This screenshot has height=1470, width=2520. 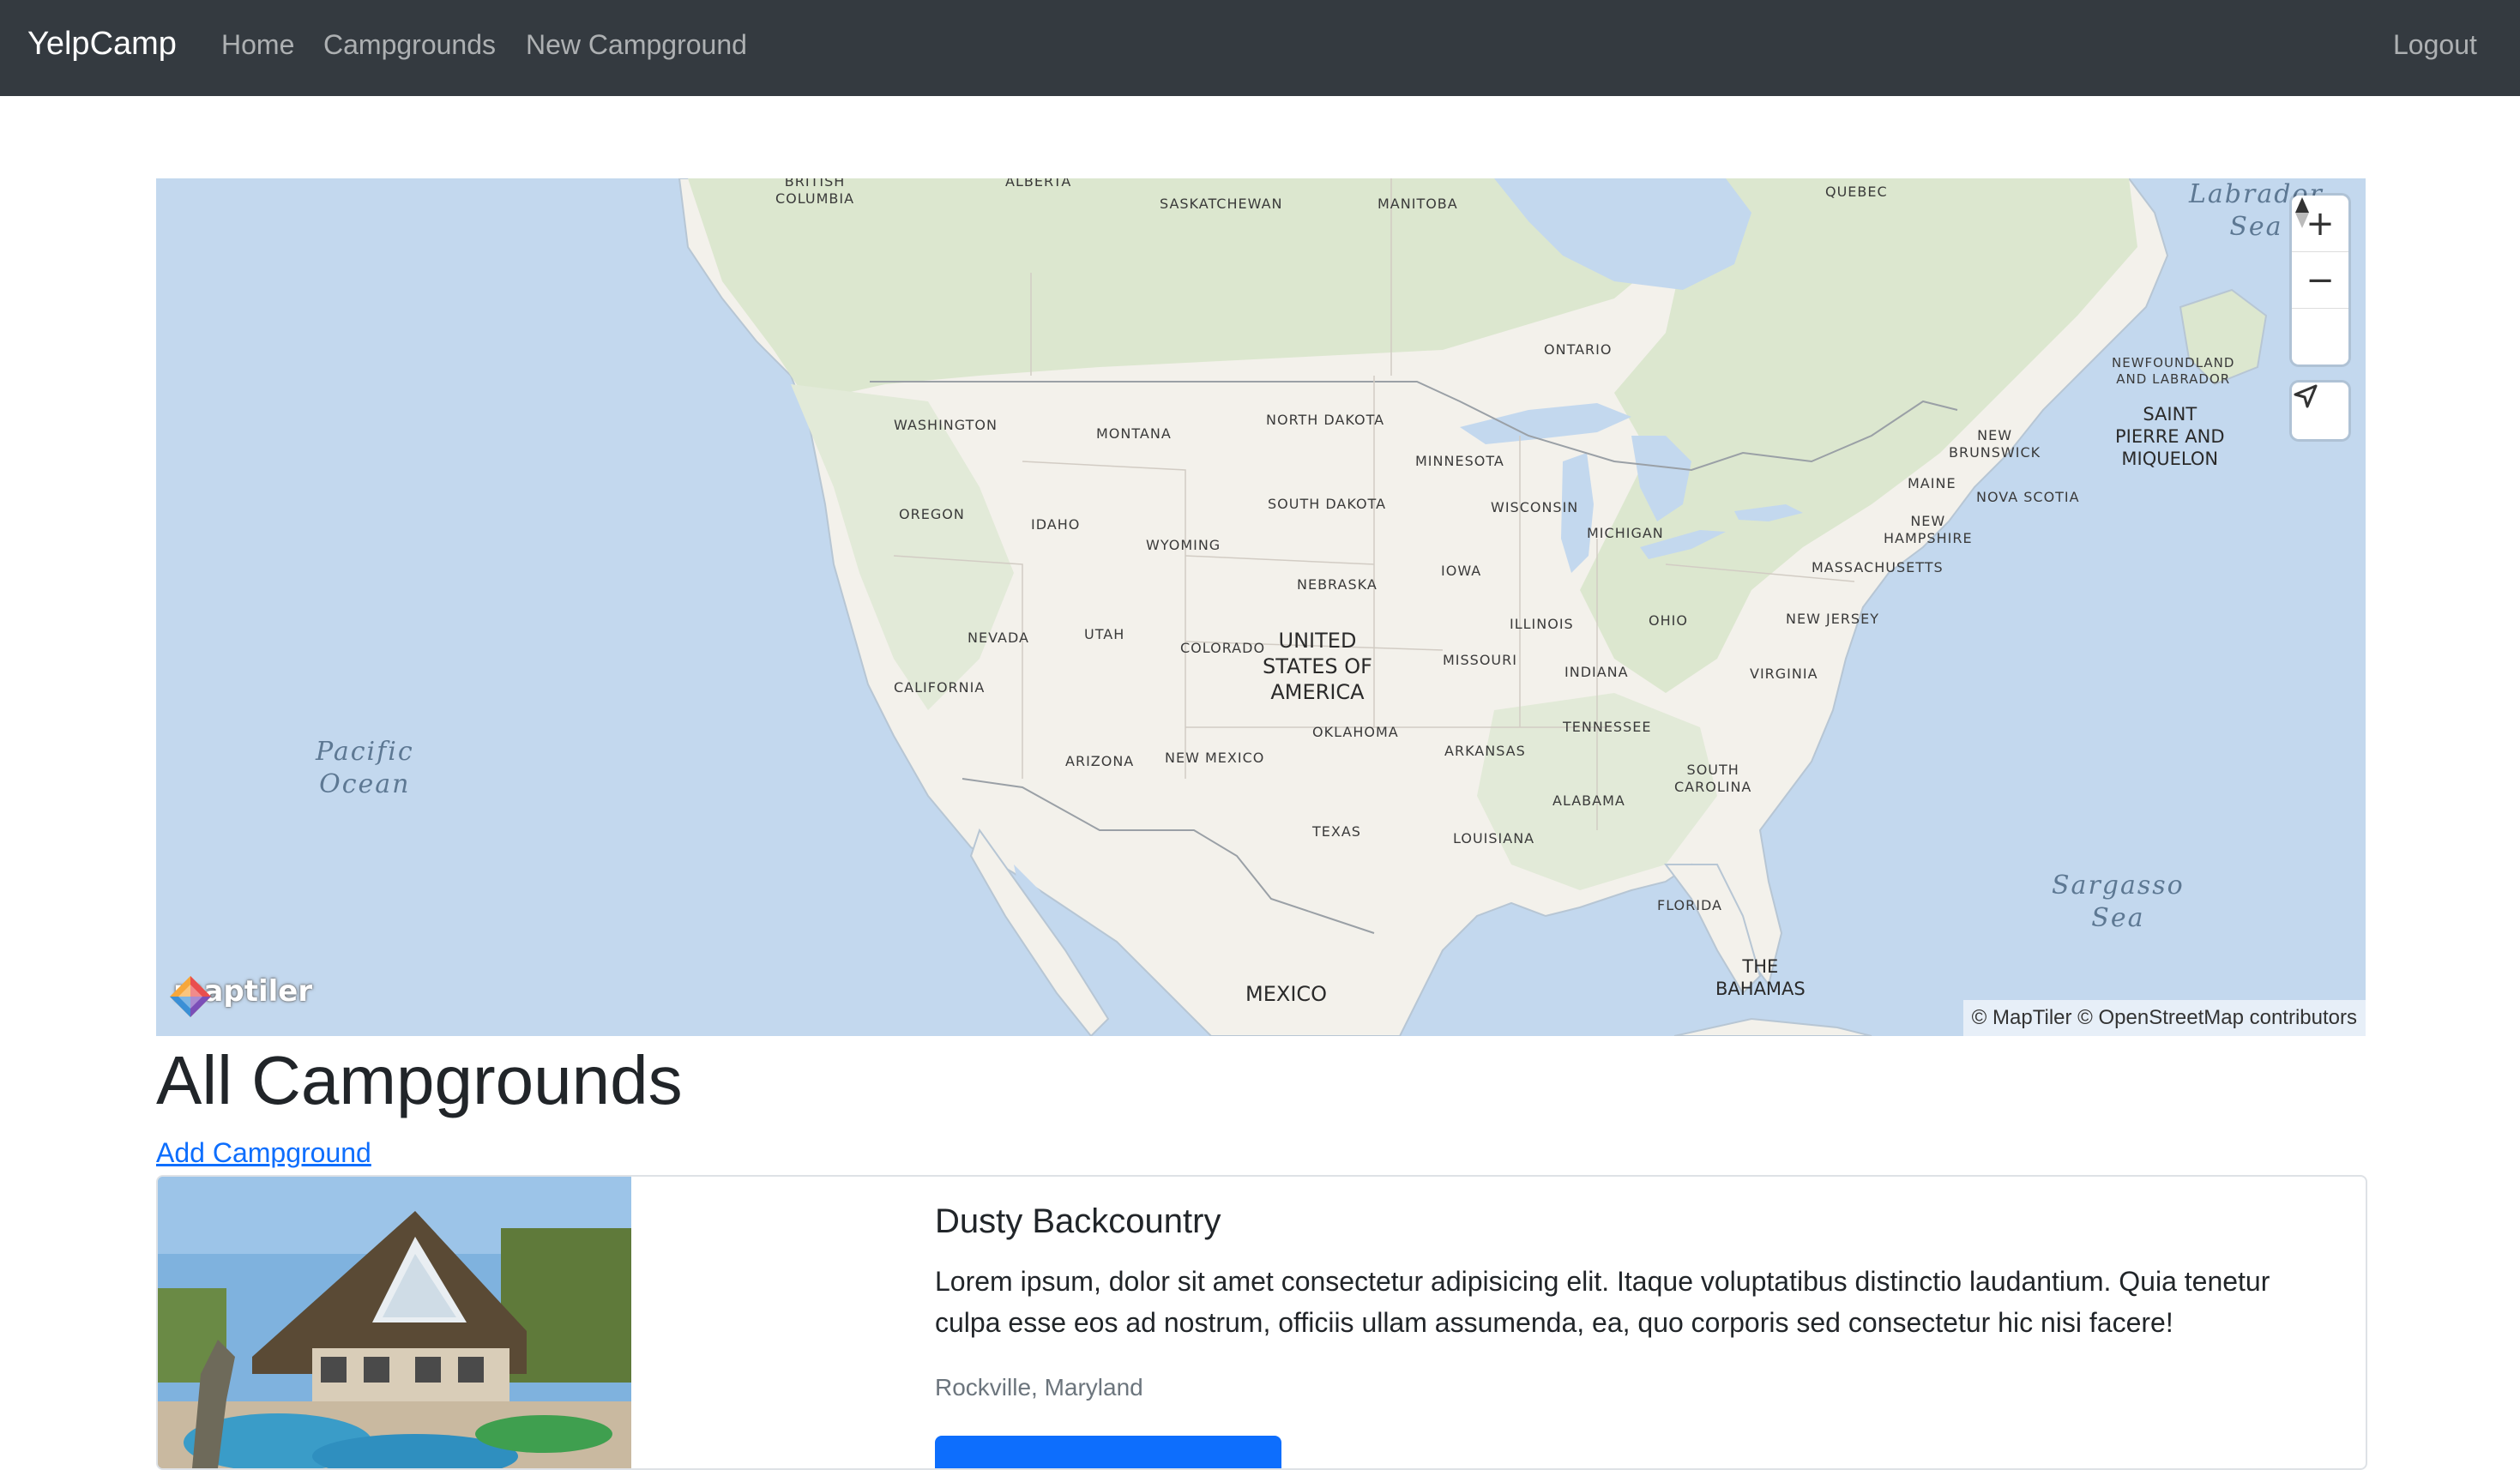 What do you see at coordinates (1100, 761) in the screenshot?
I see `label-region: ARIZONA` at bounding box center [1100, 761].